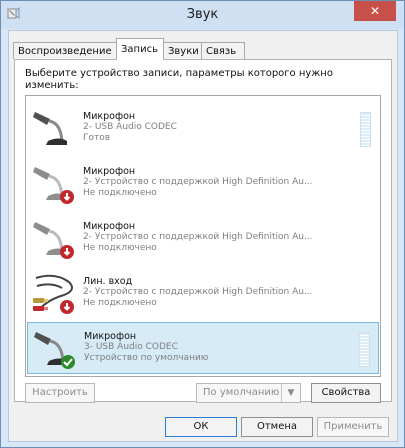  I want to click on ok-button: ОК, so click(201, 427).